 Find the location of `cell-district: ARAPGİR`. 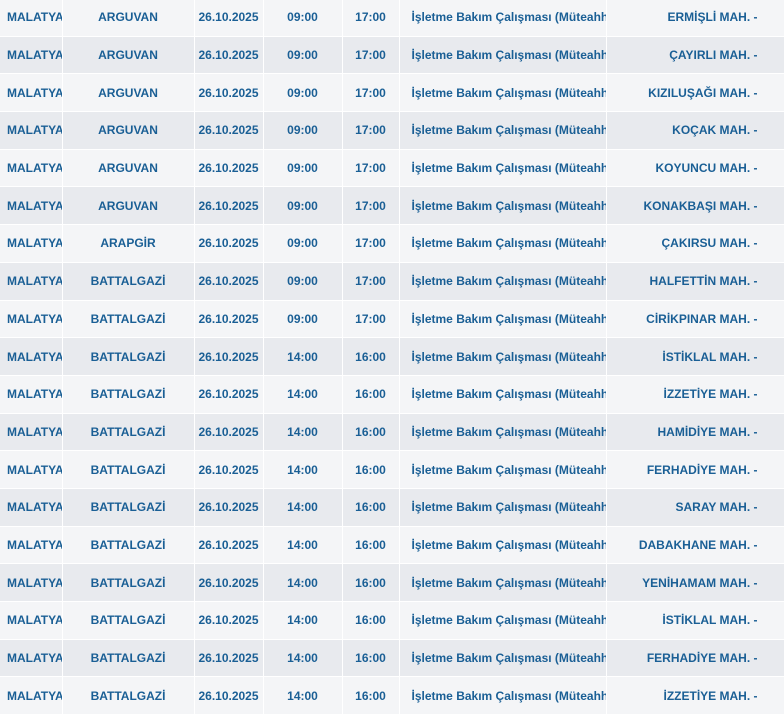

cell-district: ARAPGİR is located at coordinates (128, 243).